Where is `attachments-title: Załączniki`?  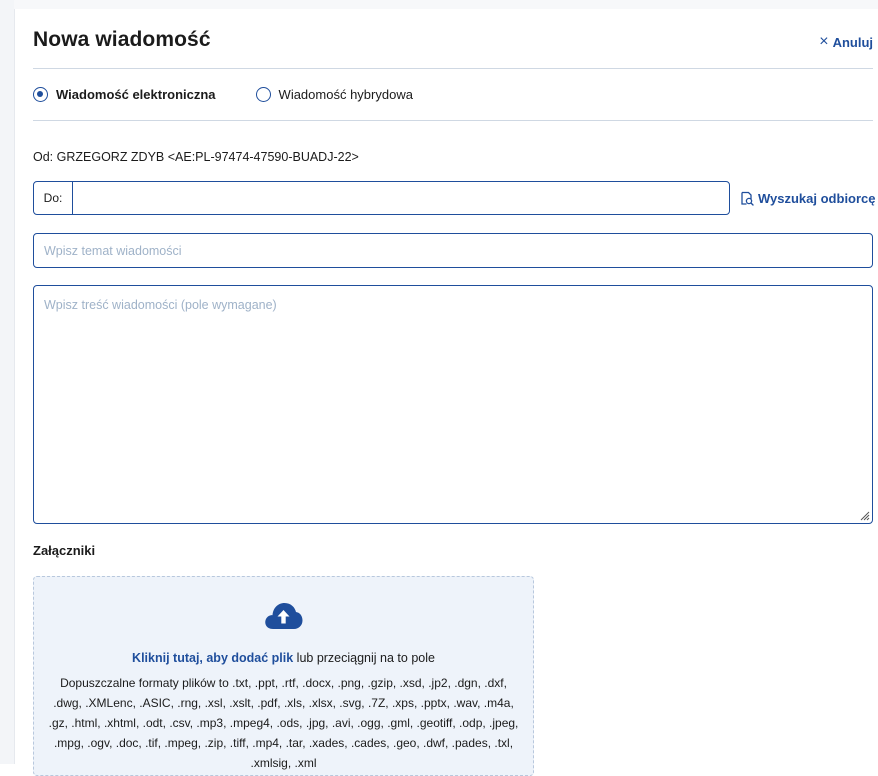 attachments-title: Załączniki is located at coordinates (64, 550).